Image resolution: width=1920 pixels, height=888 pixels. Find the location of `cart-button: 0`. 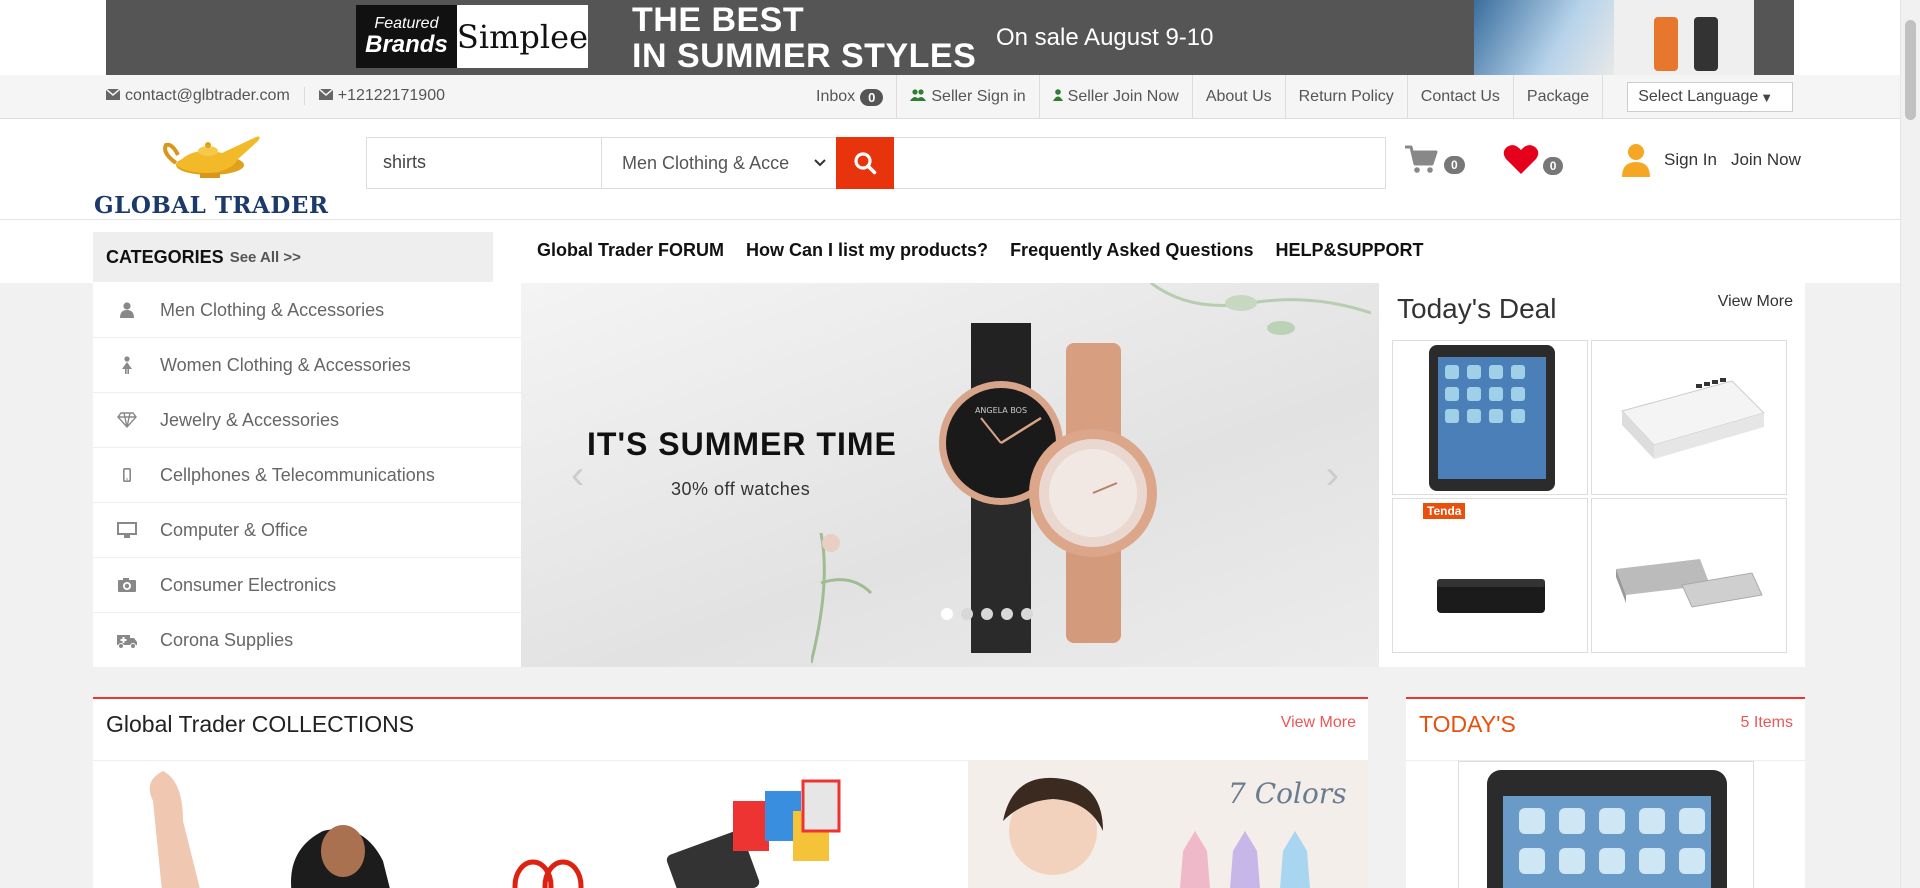

cart-button: 0 is located at coordinates (1434, 159).